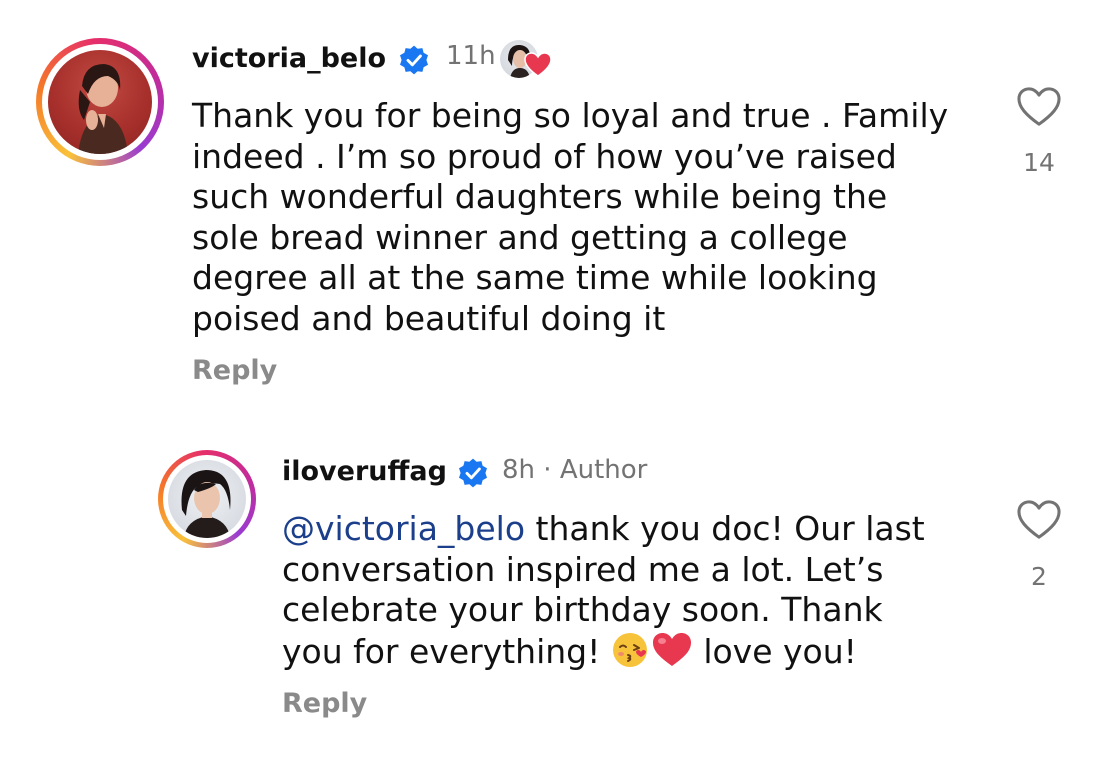 This screenshot has width=1120, height=758. What do you see at coordinates (364, 471) in the screenshot?
I see `comment-username: iloveruffag` at bounding box center [364, 471].